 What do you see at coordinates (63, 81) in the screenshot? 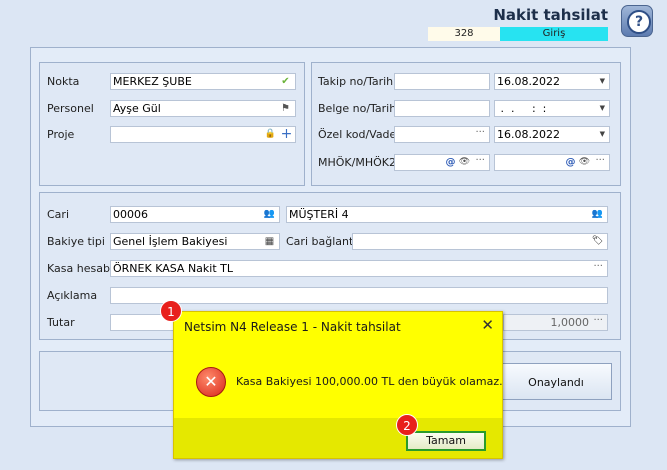
I see `nokta-label: Nokta` at bounding box center [63, 81].